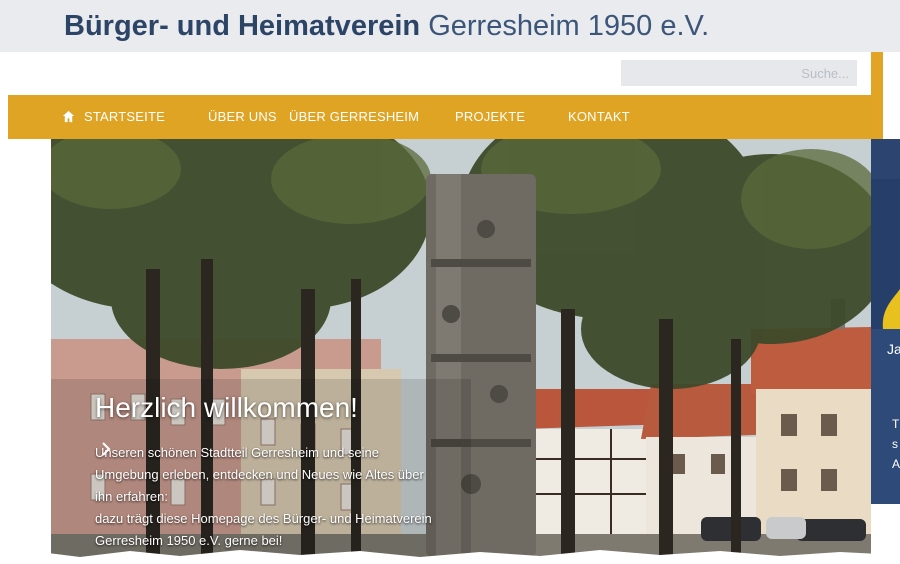 This screenshot has width=900, height=564. I want to click on torn-edge-left, so click(3, 308).